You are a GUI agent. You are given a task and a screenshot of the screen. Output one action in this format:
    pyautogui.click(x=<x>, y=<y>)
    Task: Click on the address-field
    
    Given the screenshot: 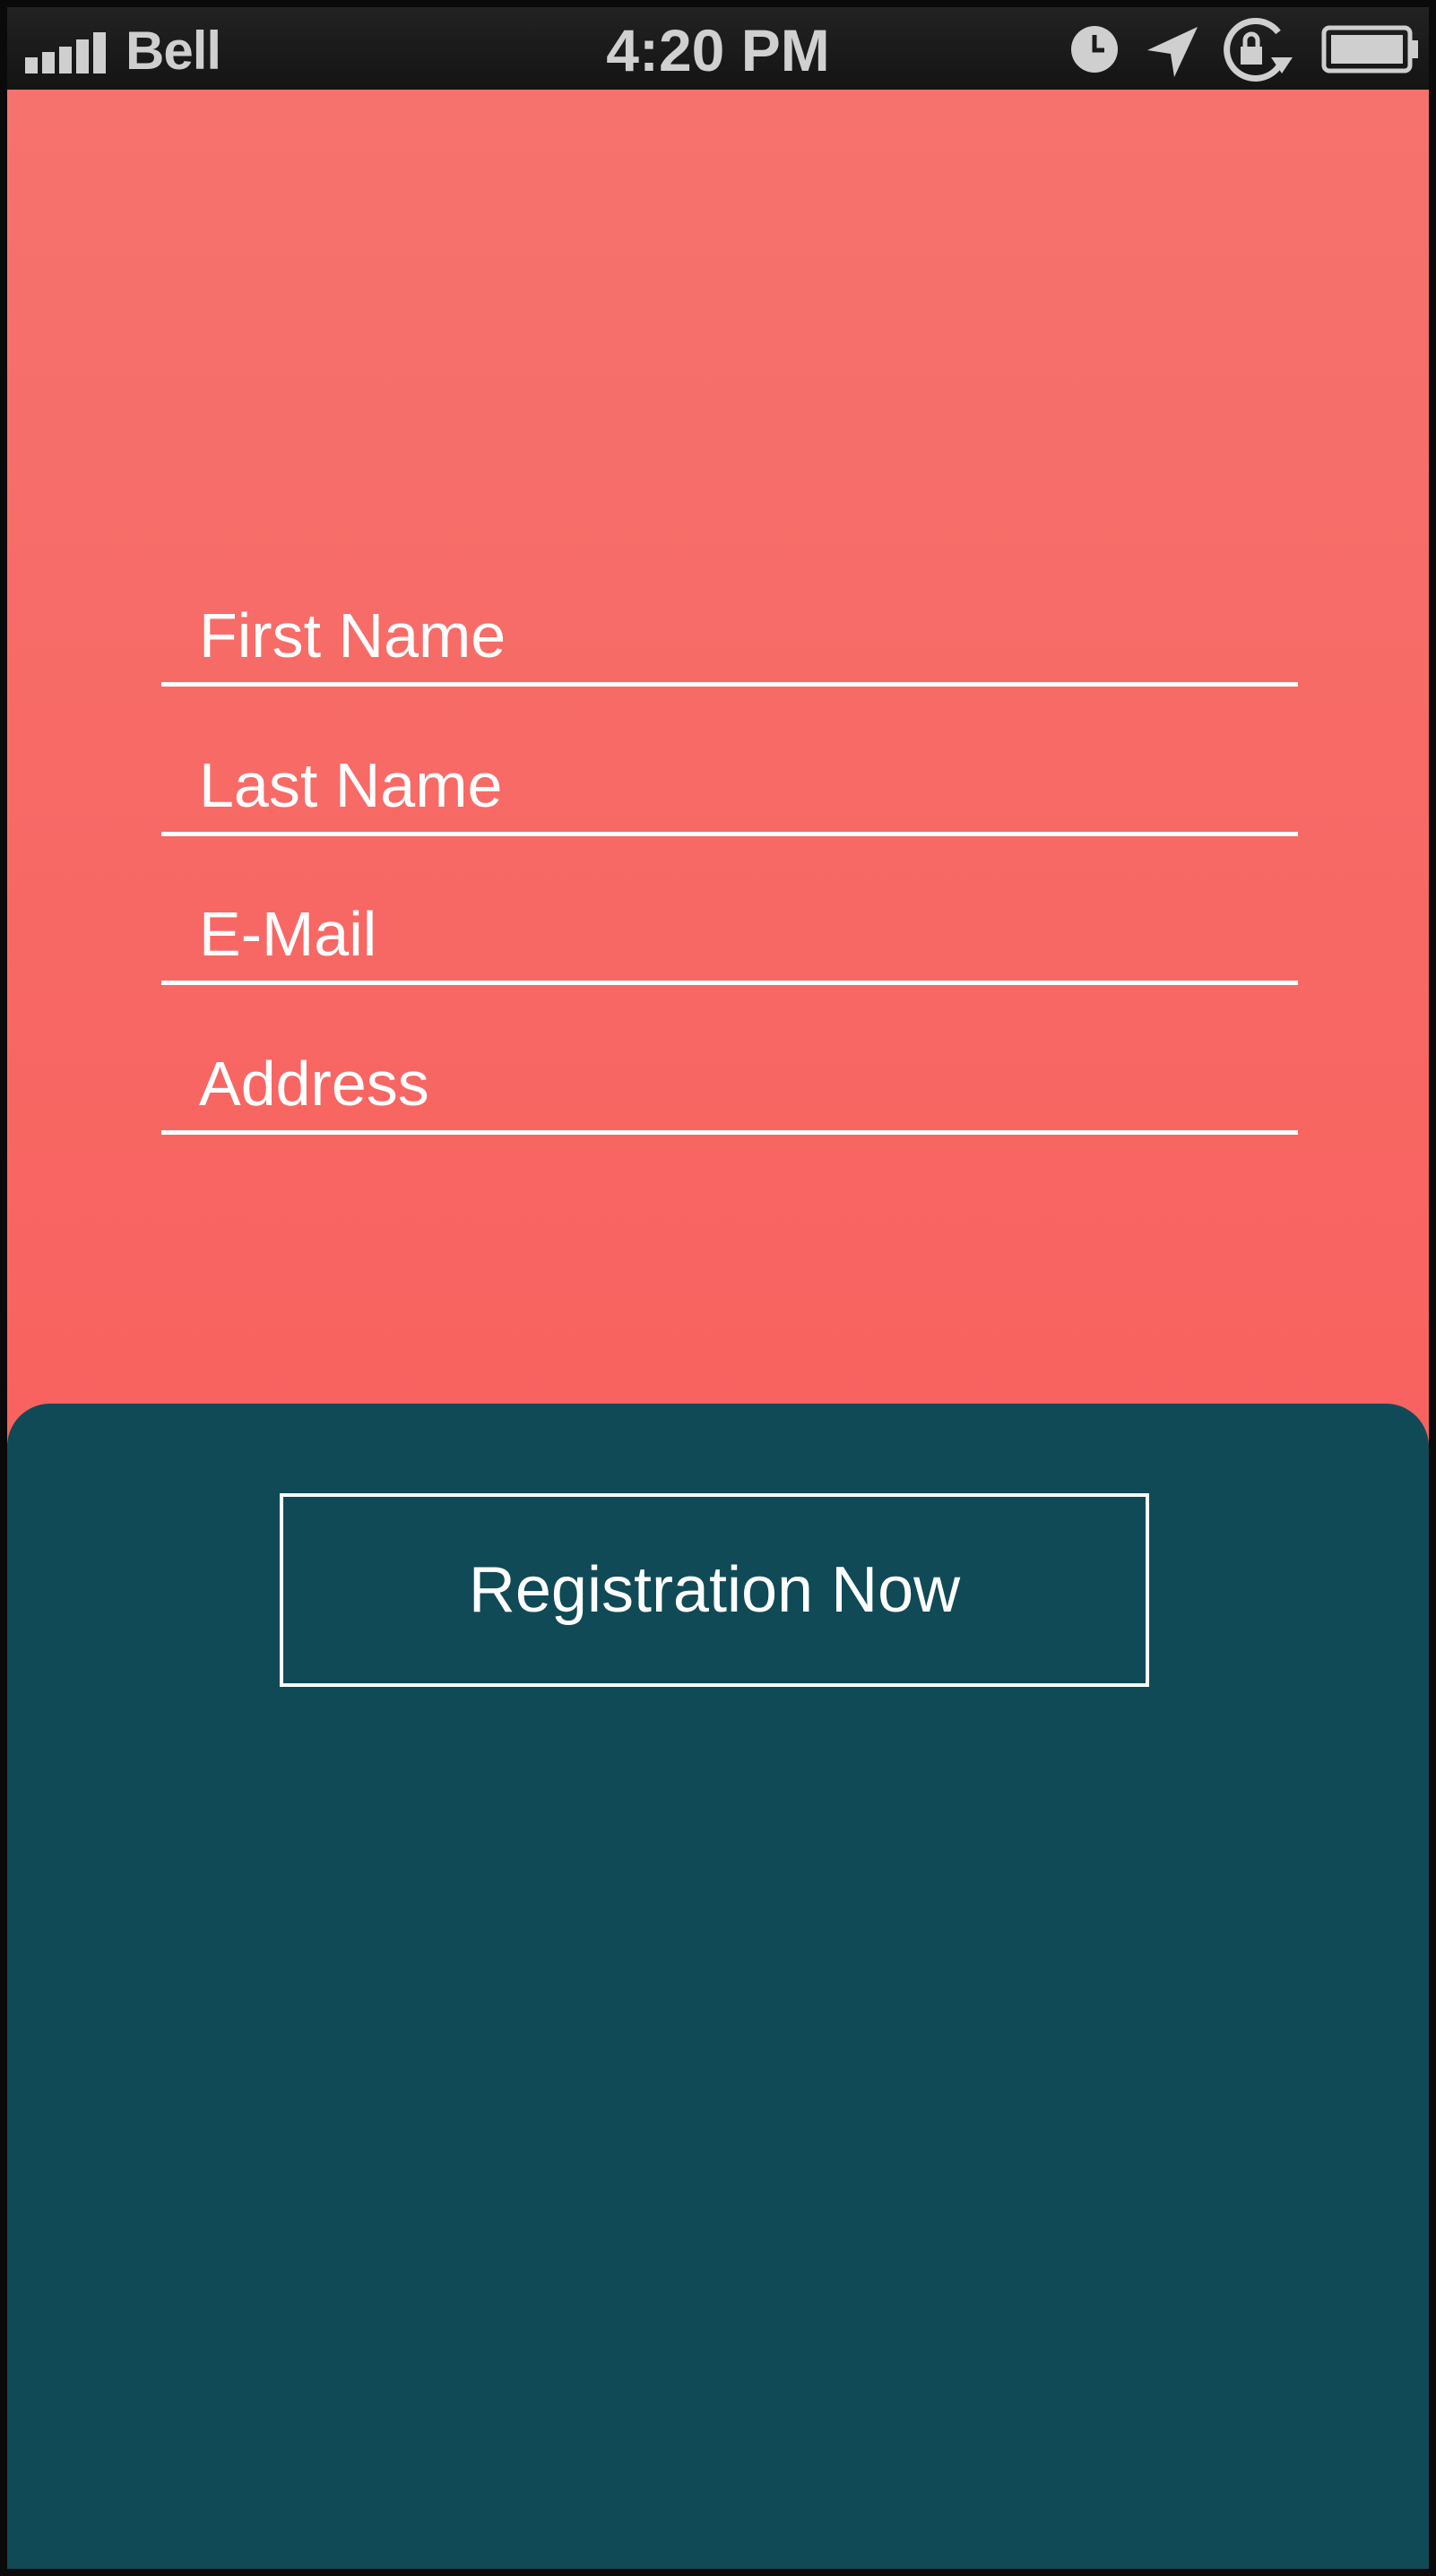 What is the action you would take?
    pyautogui.click(x=729, y=1092)
    